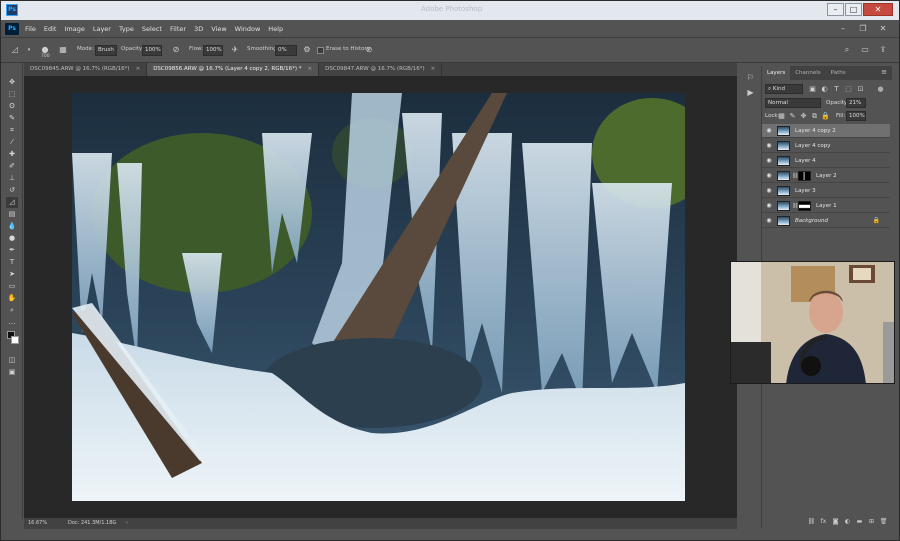 This screenshot has height=541, width=900. What do you see at coordinates (853, 9) in the screenshot?
I see `maximize-button: □` at bounding box center [853, 9].